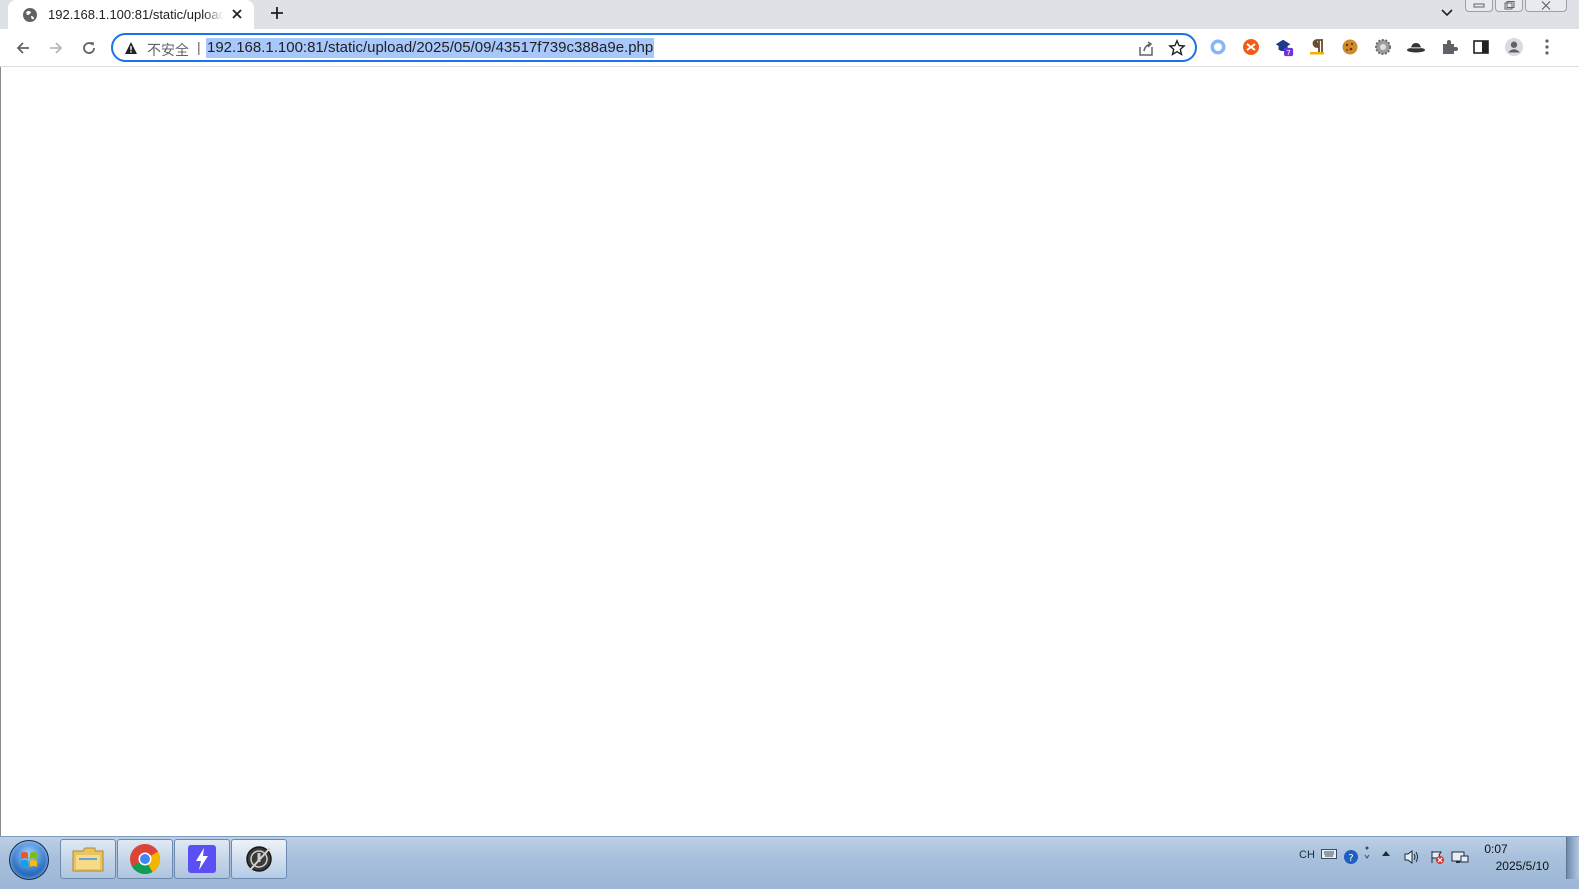  I want to click on profile-icon, so click(1514, 47).